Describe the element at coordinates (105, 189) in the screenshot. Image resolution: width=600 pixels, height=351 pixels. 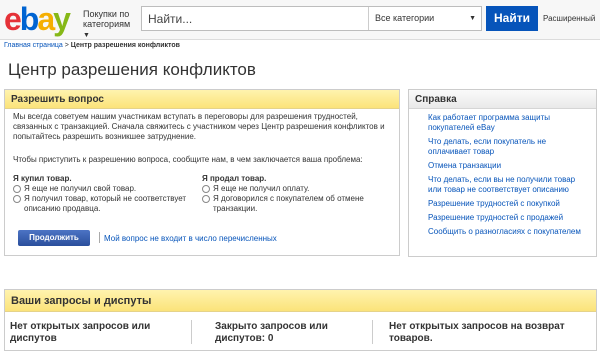
I see `radio-not-received: Я еще не получил свой товар.` at that location.